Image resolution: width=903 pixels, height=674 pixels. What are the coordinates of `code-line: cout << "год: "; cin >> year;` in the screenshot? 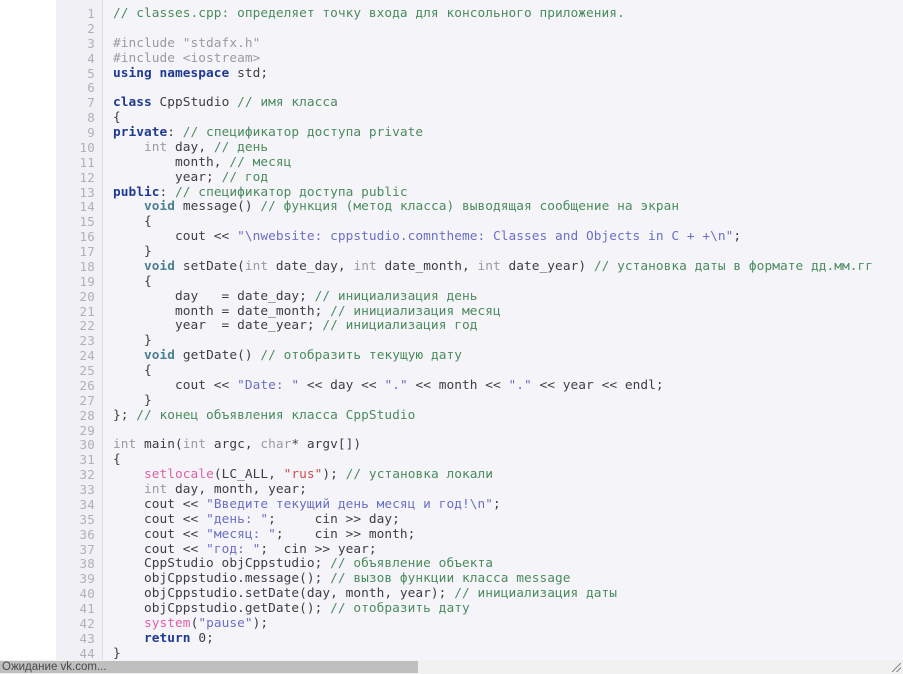 It's located at (508, 549).